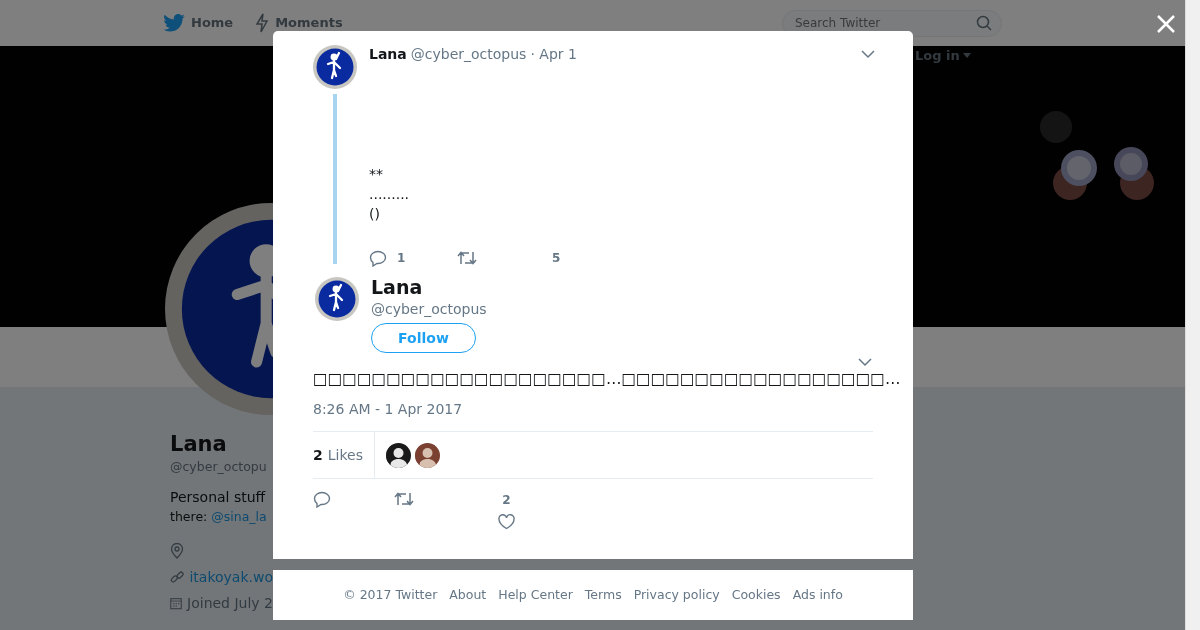 Image resolution: width=1200 pixels, height=630 pixels. Describe the element at coordinates (174, 23) in the screenshot. I see `bird-icon` at that location.